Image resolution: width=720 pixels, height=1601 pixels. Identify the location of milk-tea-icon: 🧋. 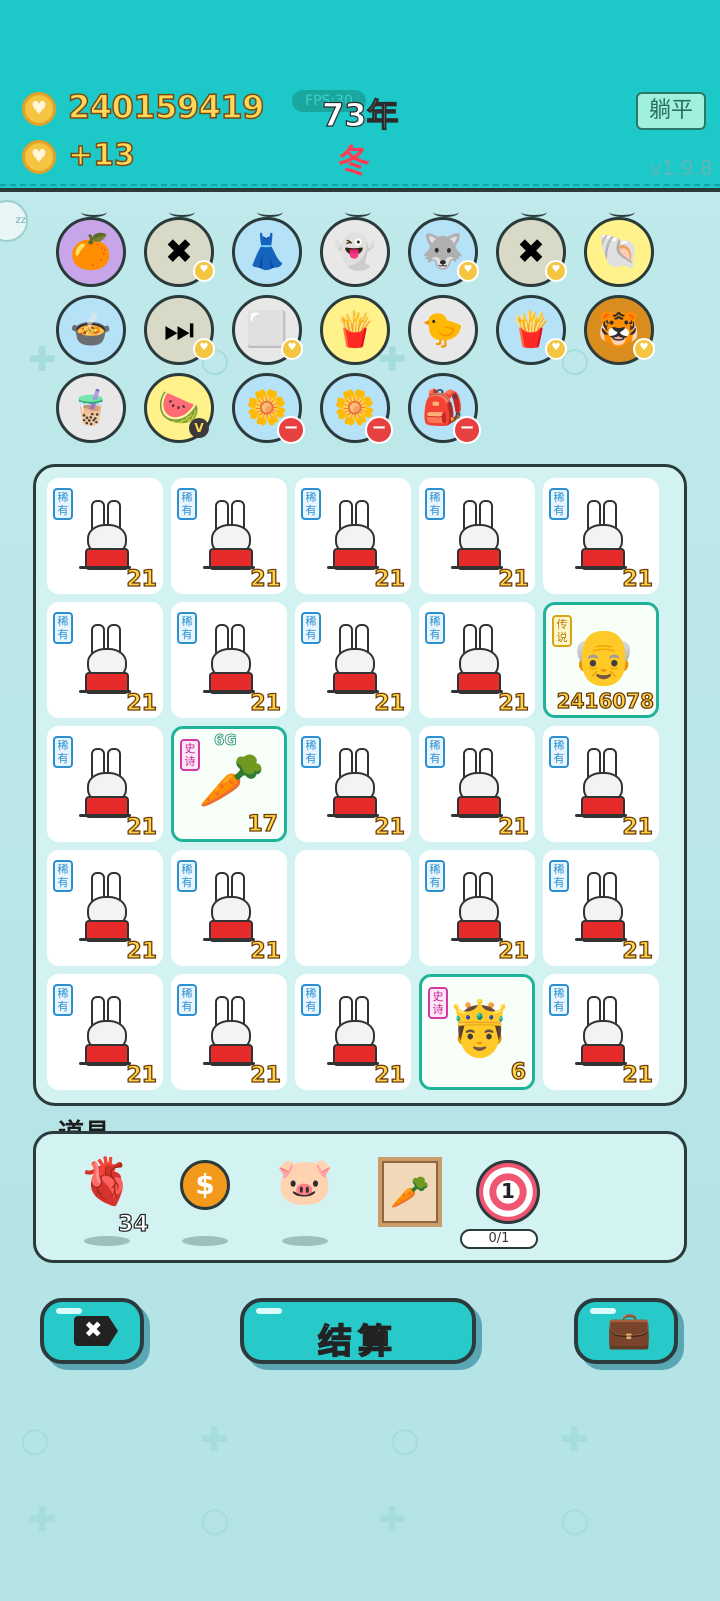
(91, 408).